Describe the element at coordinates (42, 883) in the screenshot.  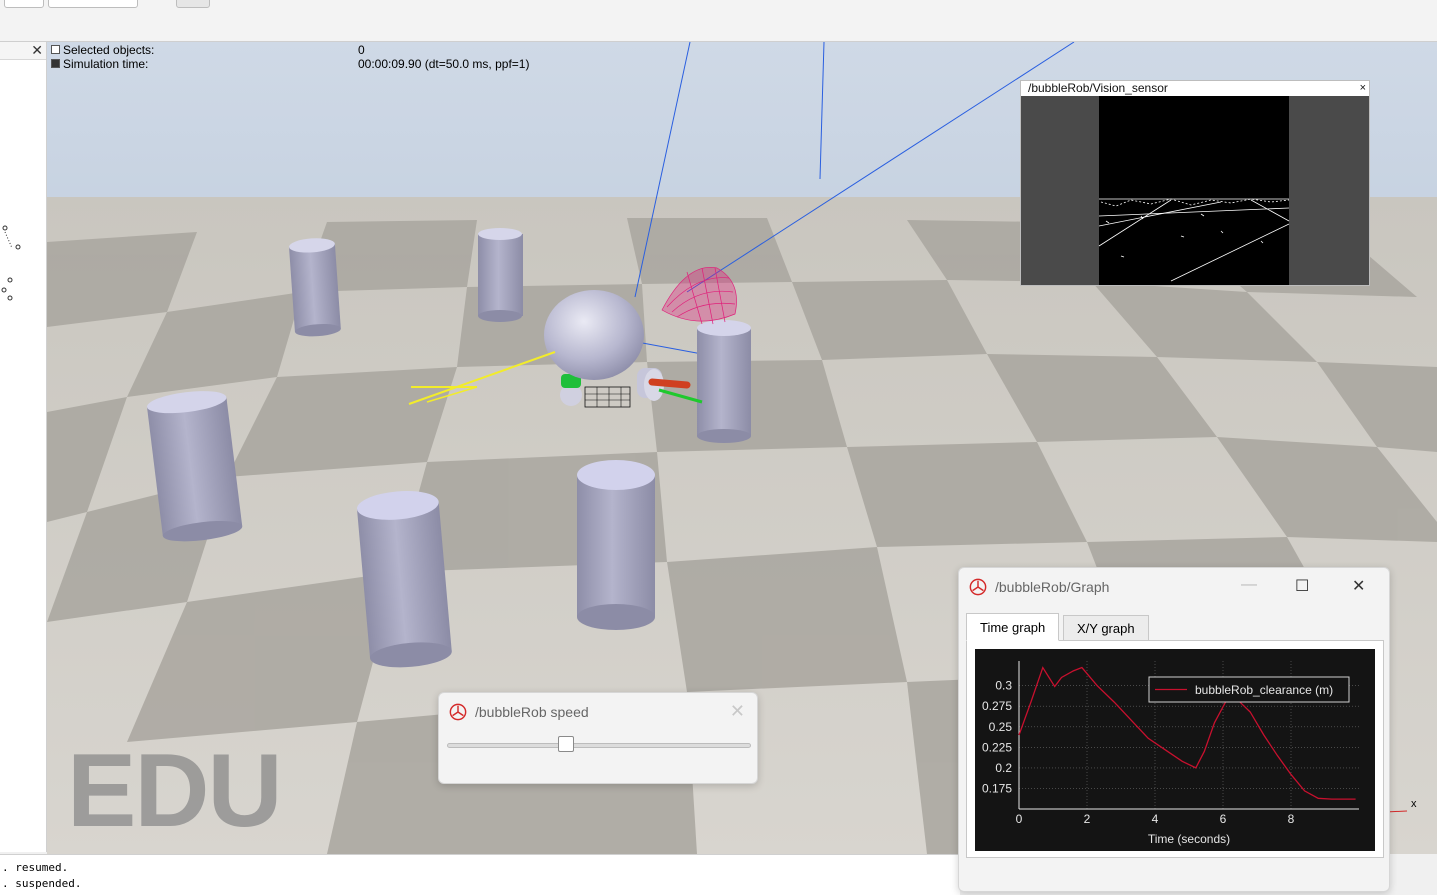
I see `console-line: . suspended.` at that location.